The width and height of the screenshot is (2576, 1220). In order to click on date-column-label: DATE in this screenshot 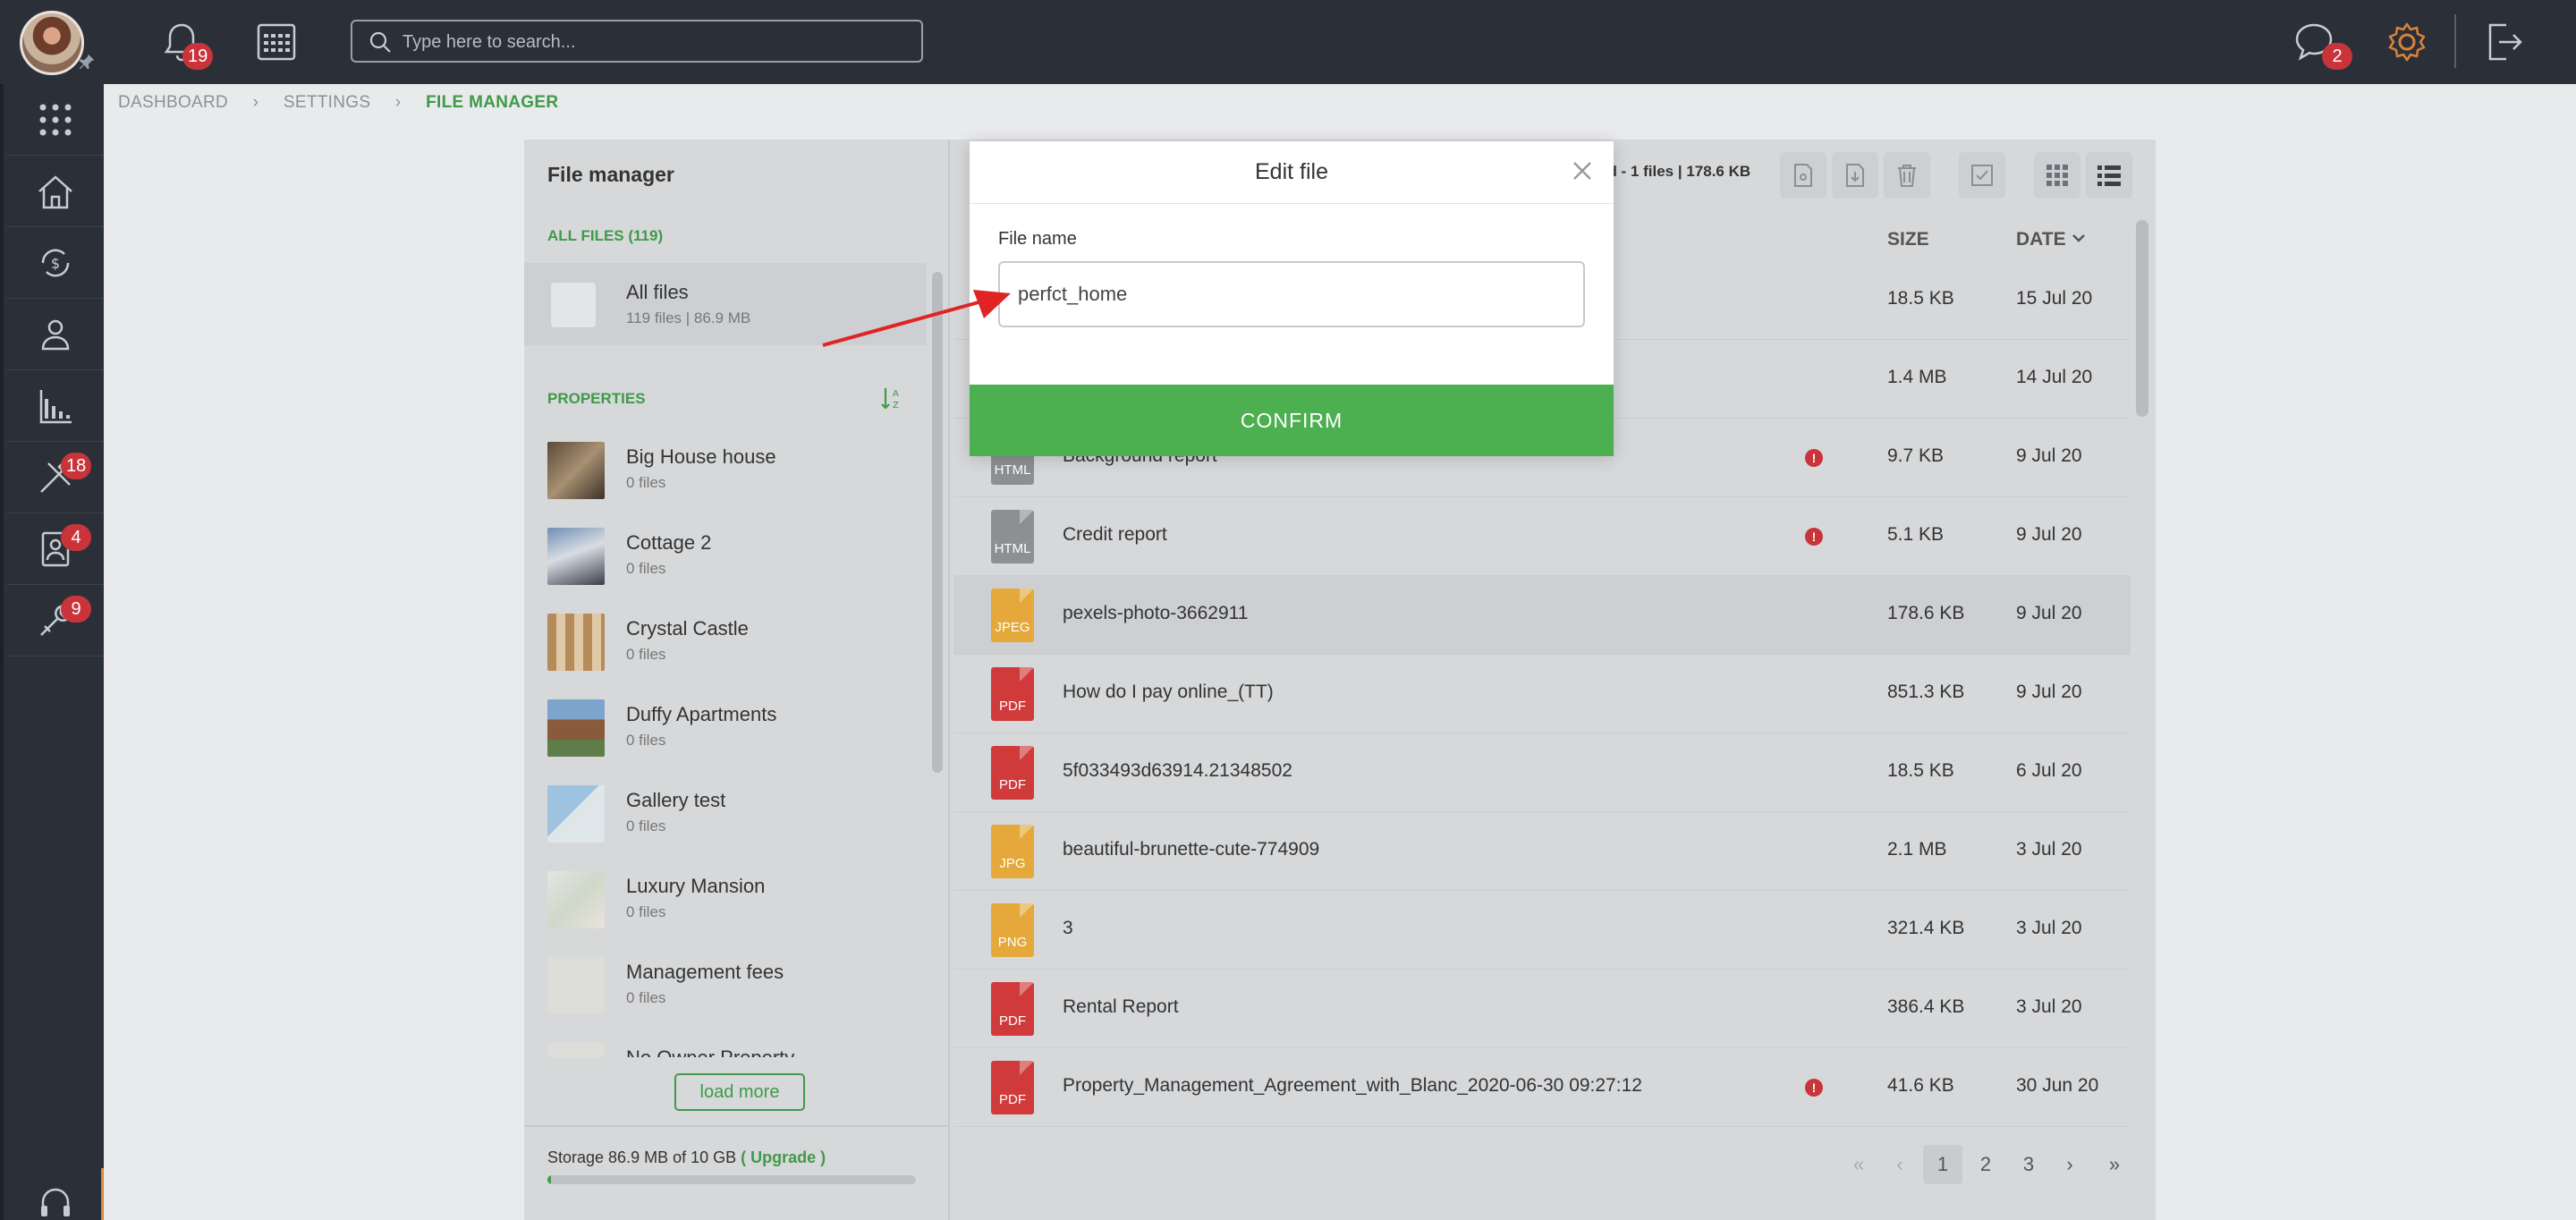, I will do `click(2041, 239)`.